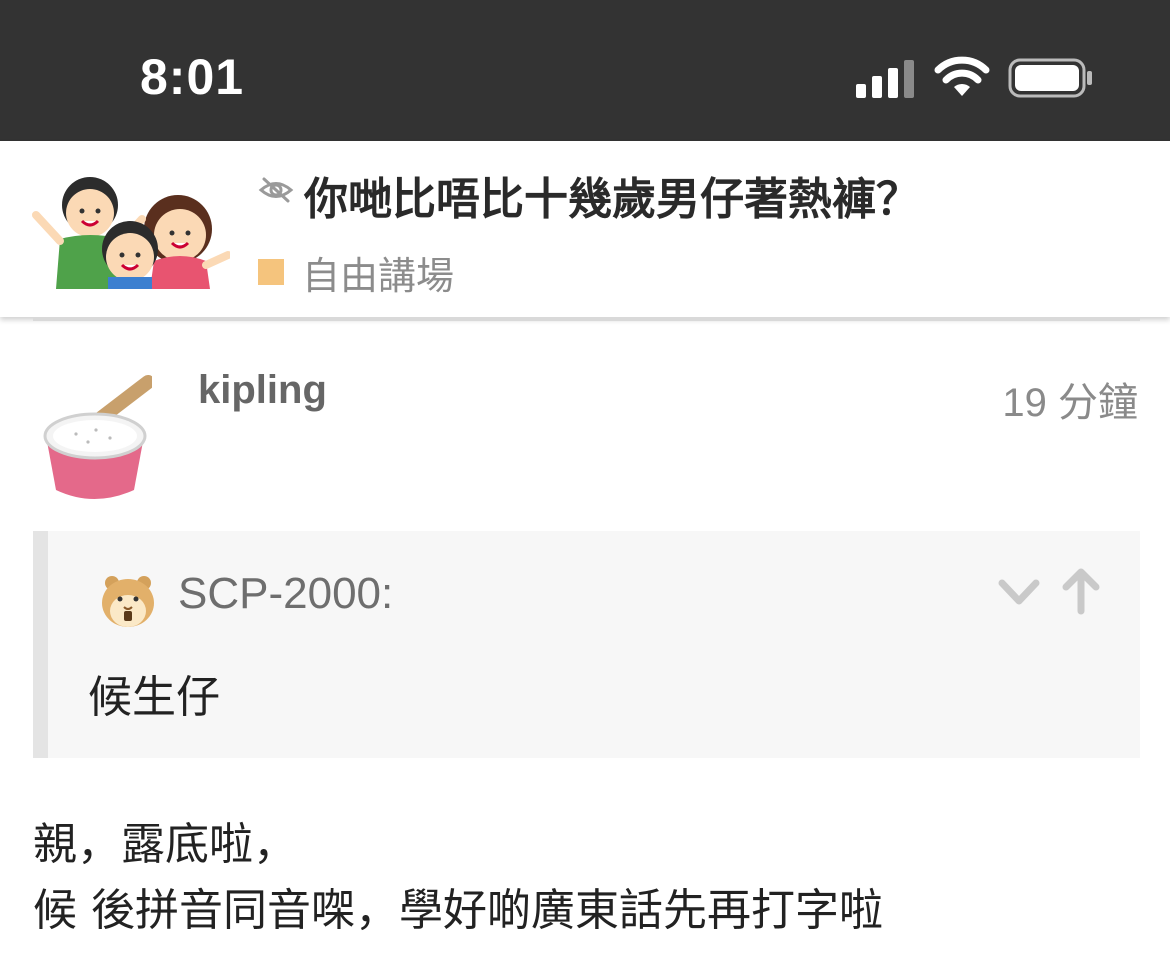 This screenshot has width=1170, height=977. I want to click on signal-icon, so click(885, 79).